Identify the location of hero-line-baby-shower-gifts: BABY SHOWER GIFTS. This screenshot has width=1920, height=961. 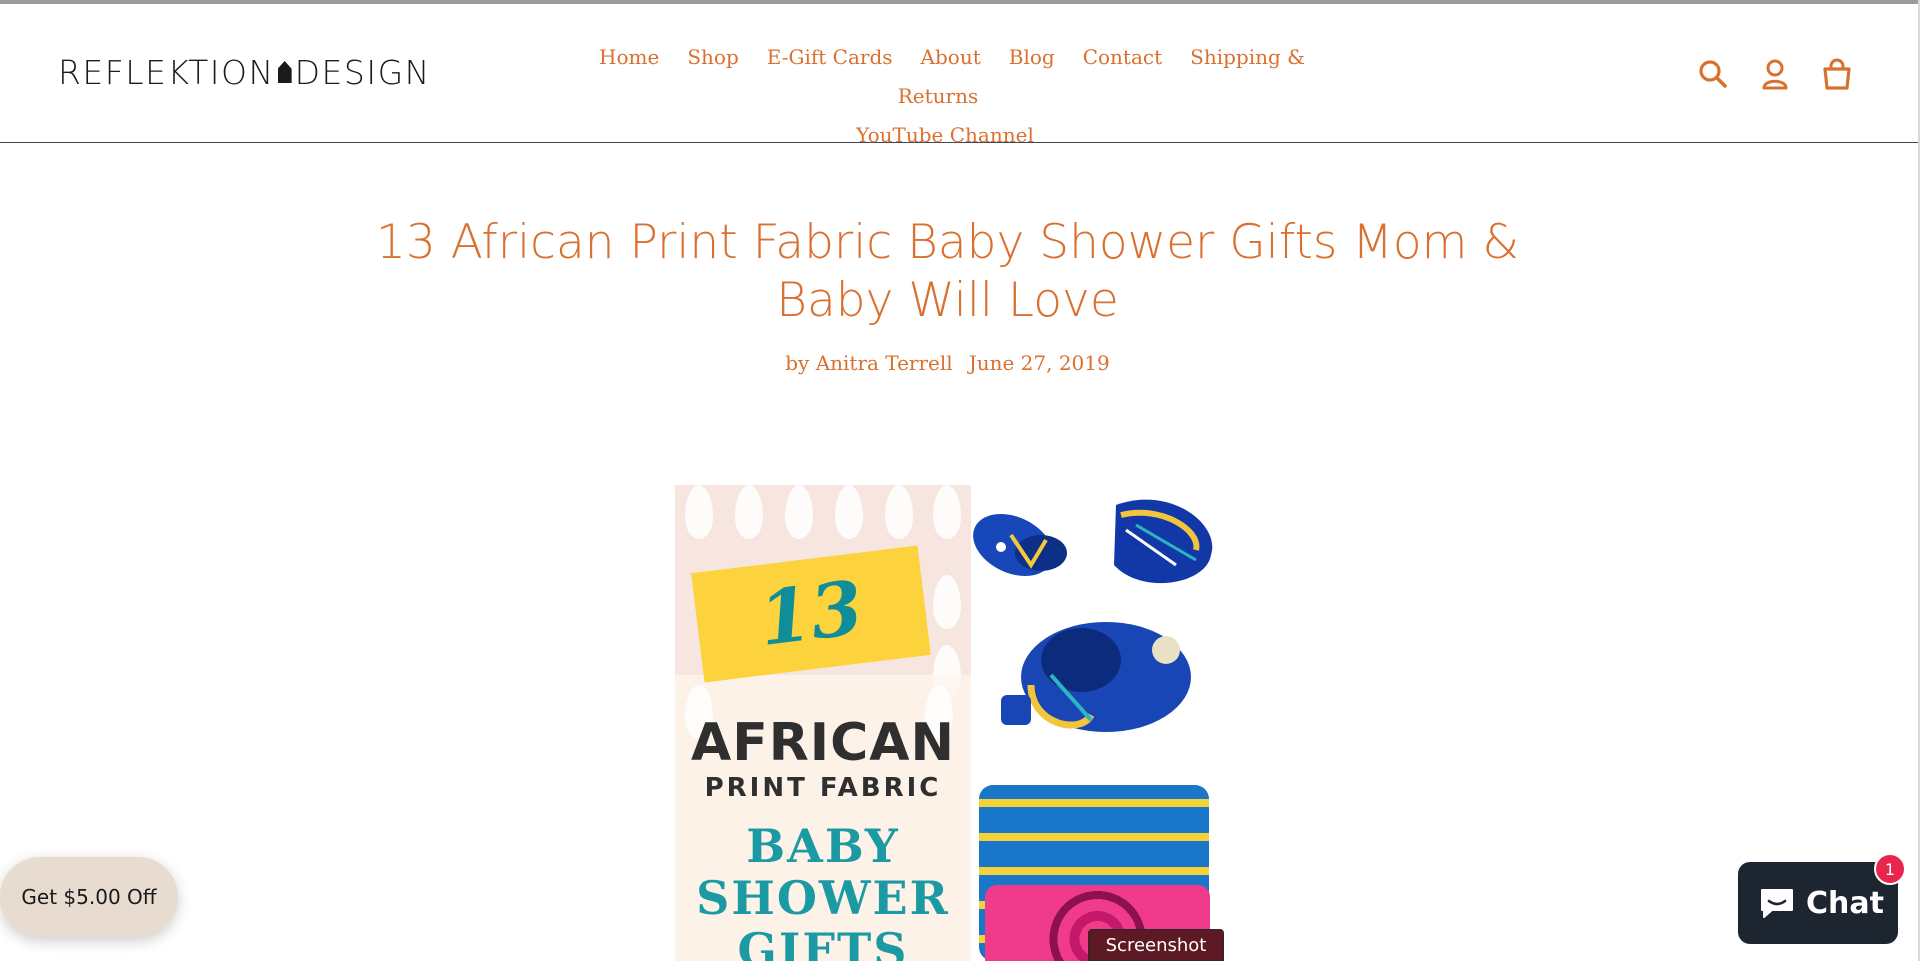
(823, 890).